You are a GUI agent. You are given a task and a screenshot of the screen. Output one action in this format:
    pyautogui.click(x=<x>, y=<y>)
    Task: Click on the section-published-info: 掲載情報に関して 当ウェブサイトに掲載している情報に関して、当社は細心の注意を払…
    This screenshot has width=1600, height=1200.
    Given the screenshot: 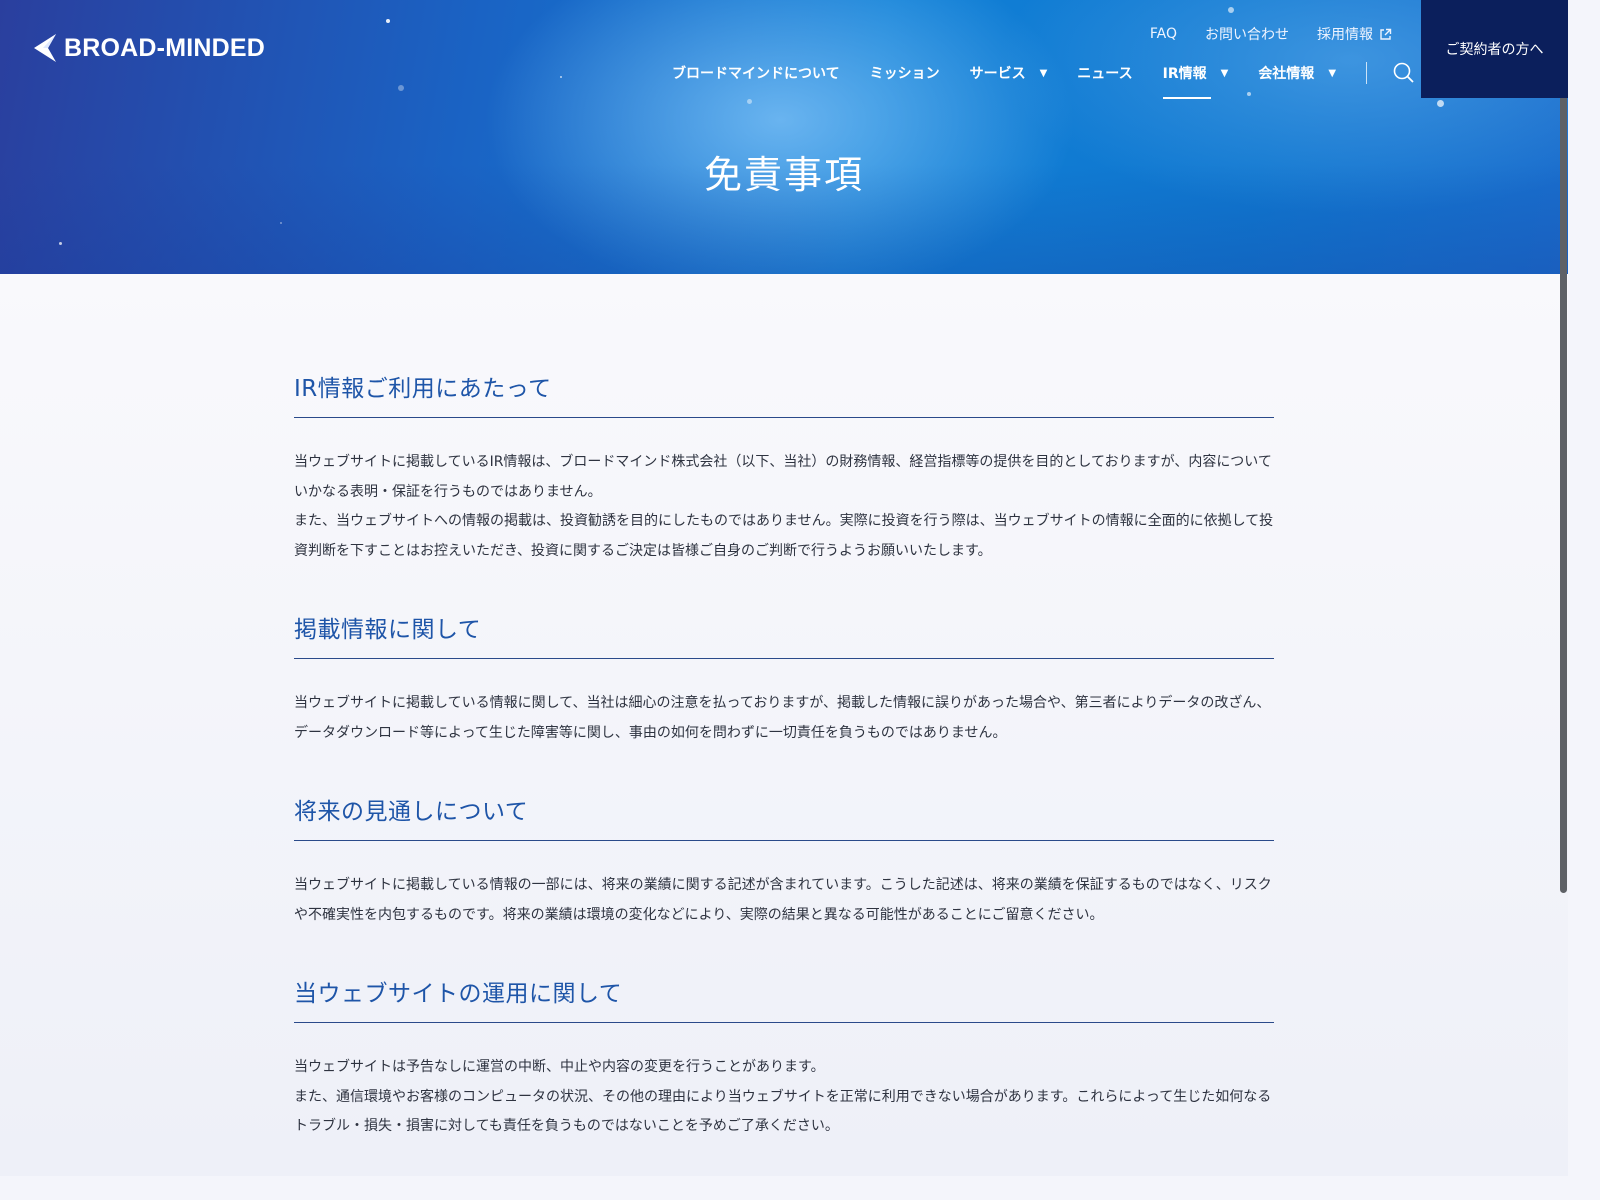 What is the action you would take?
    pyautogui.click(x=784, y=679)
    